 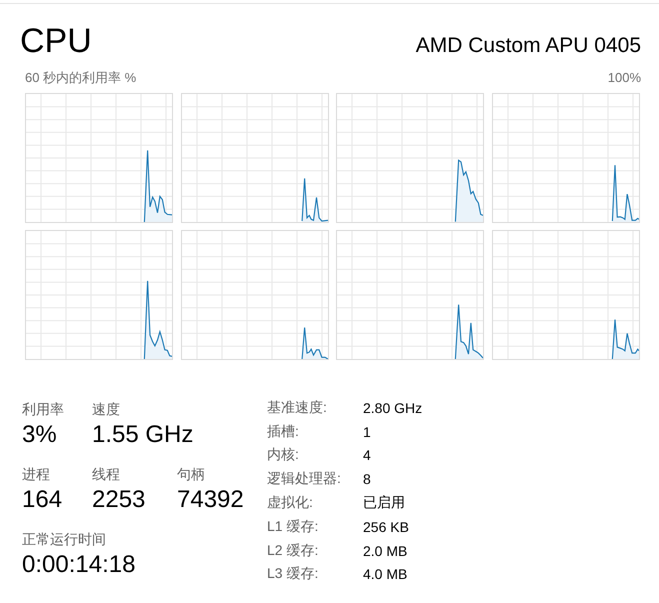 I want to click on detail-value: 已启用, so click(x=384, y=503).